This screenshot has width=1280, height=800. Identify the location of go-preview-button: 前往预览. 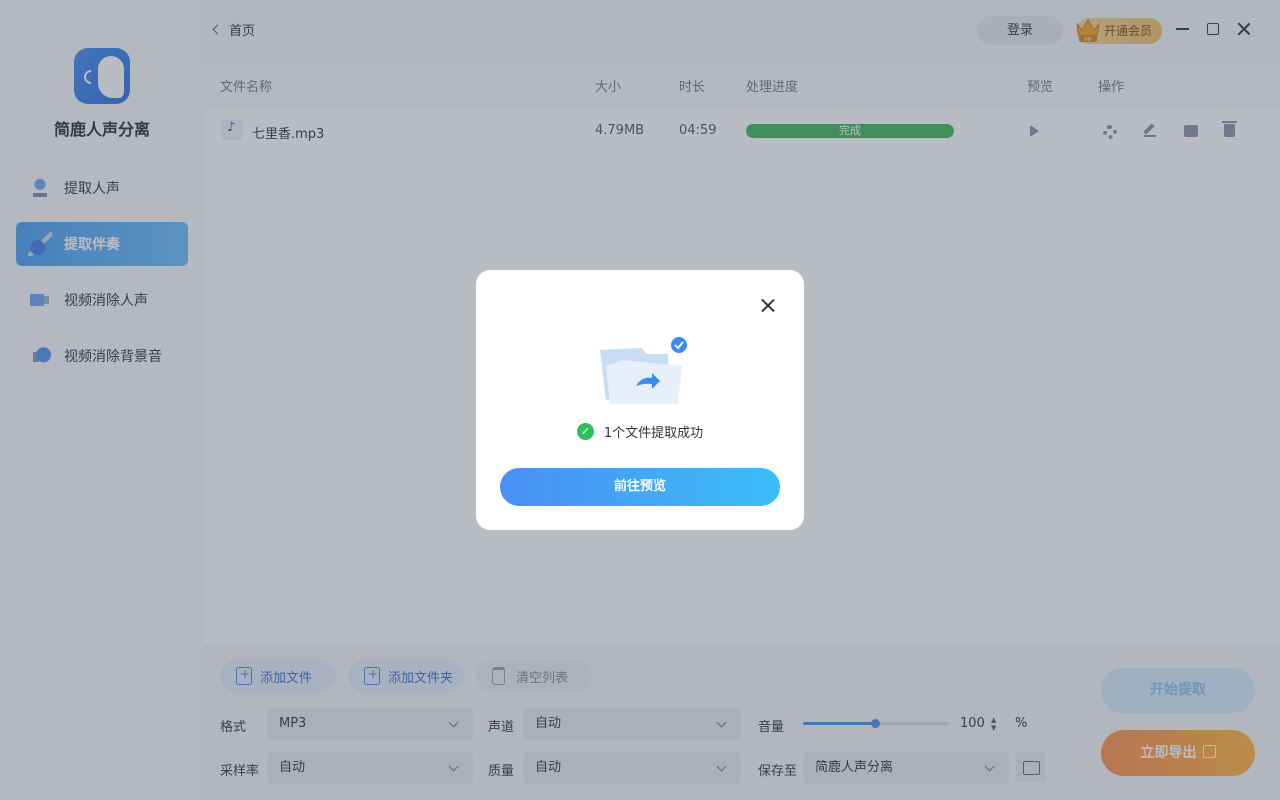
(640, 487).